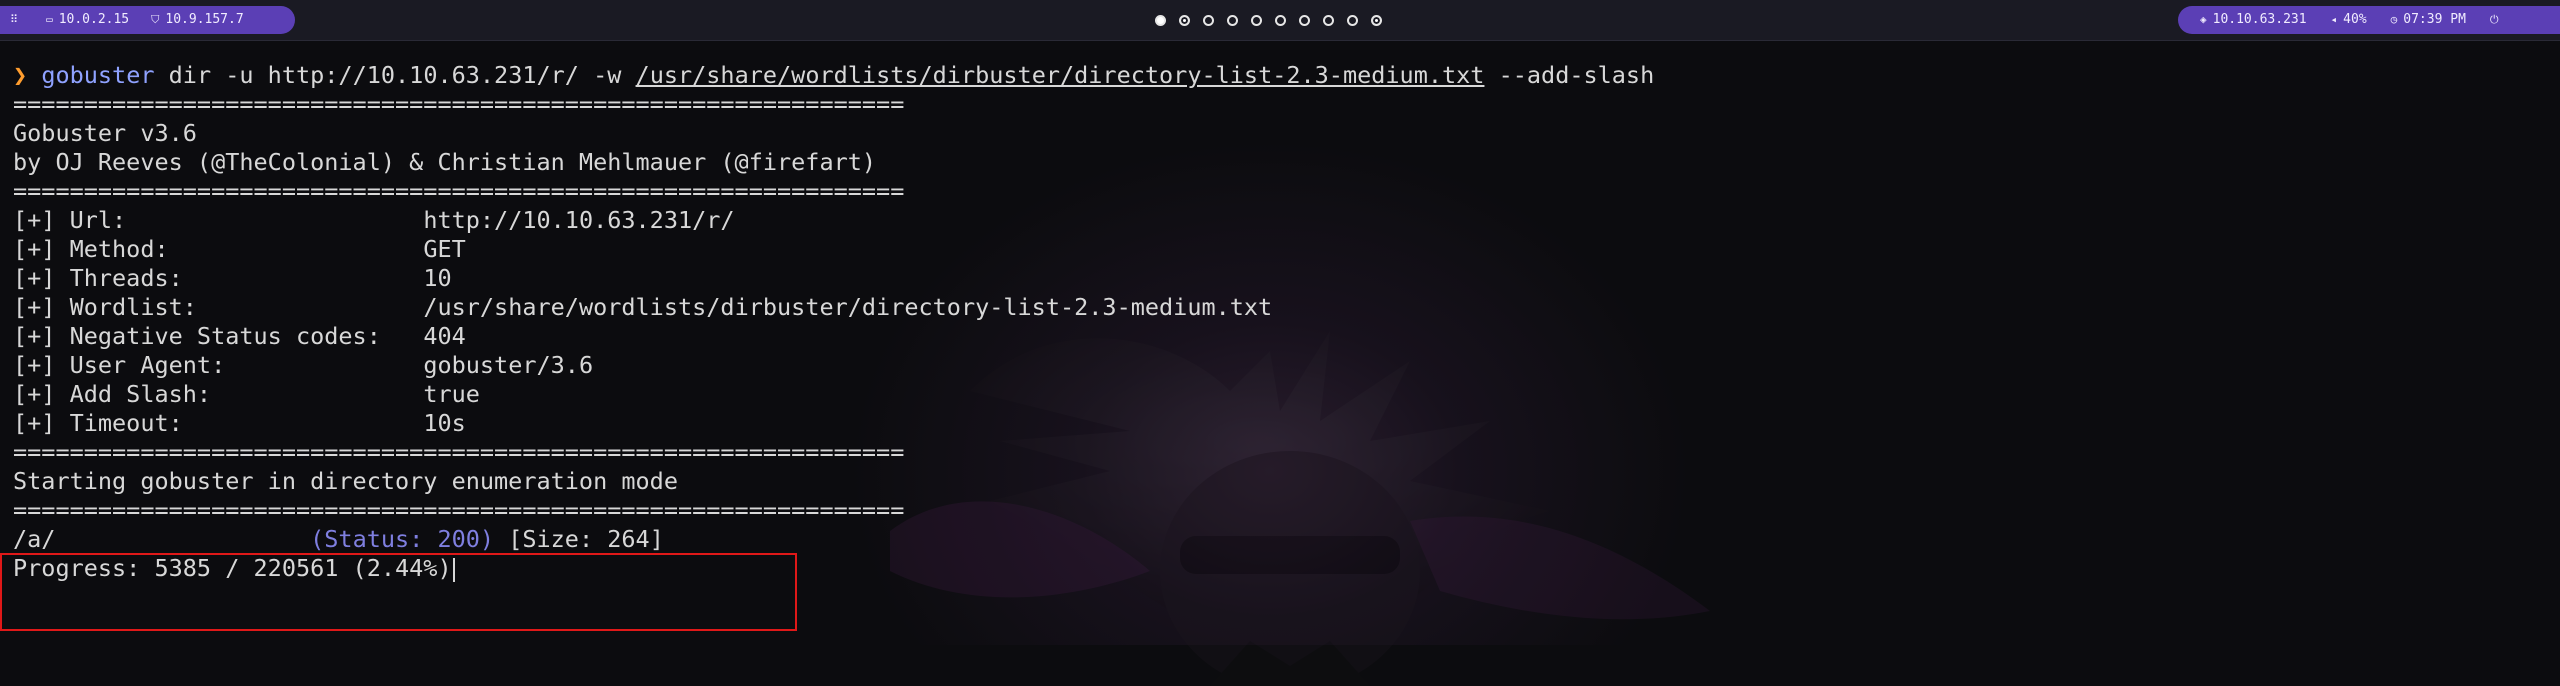  I want to click on result-path: /a/, so click(162, 539).